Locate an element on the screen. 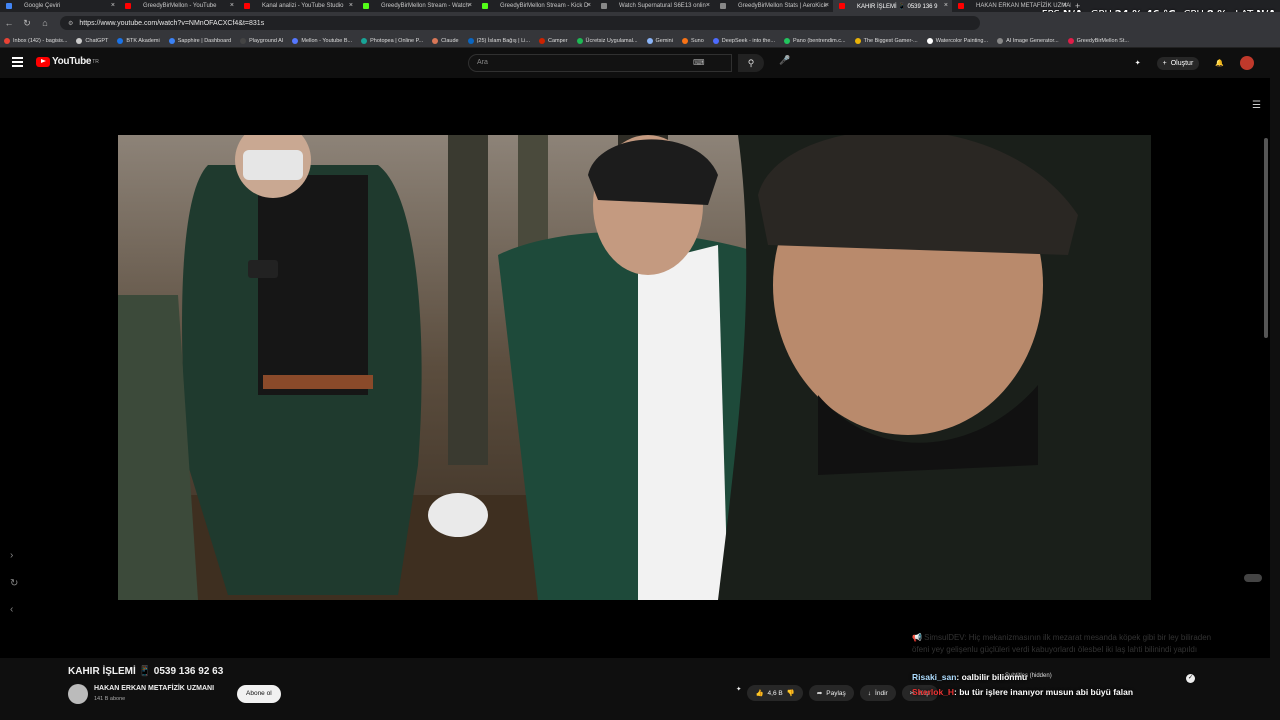 Image resolution: width=1280 pixels, height=720 pixels. browser-tab: KAHIR İŞLEMİ 📱 0539 136 9 × is located at coordinates (892, 6).